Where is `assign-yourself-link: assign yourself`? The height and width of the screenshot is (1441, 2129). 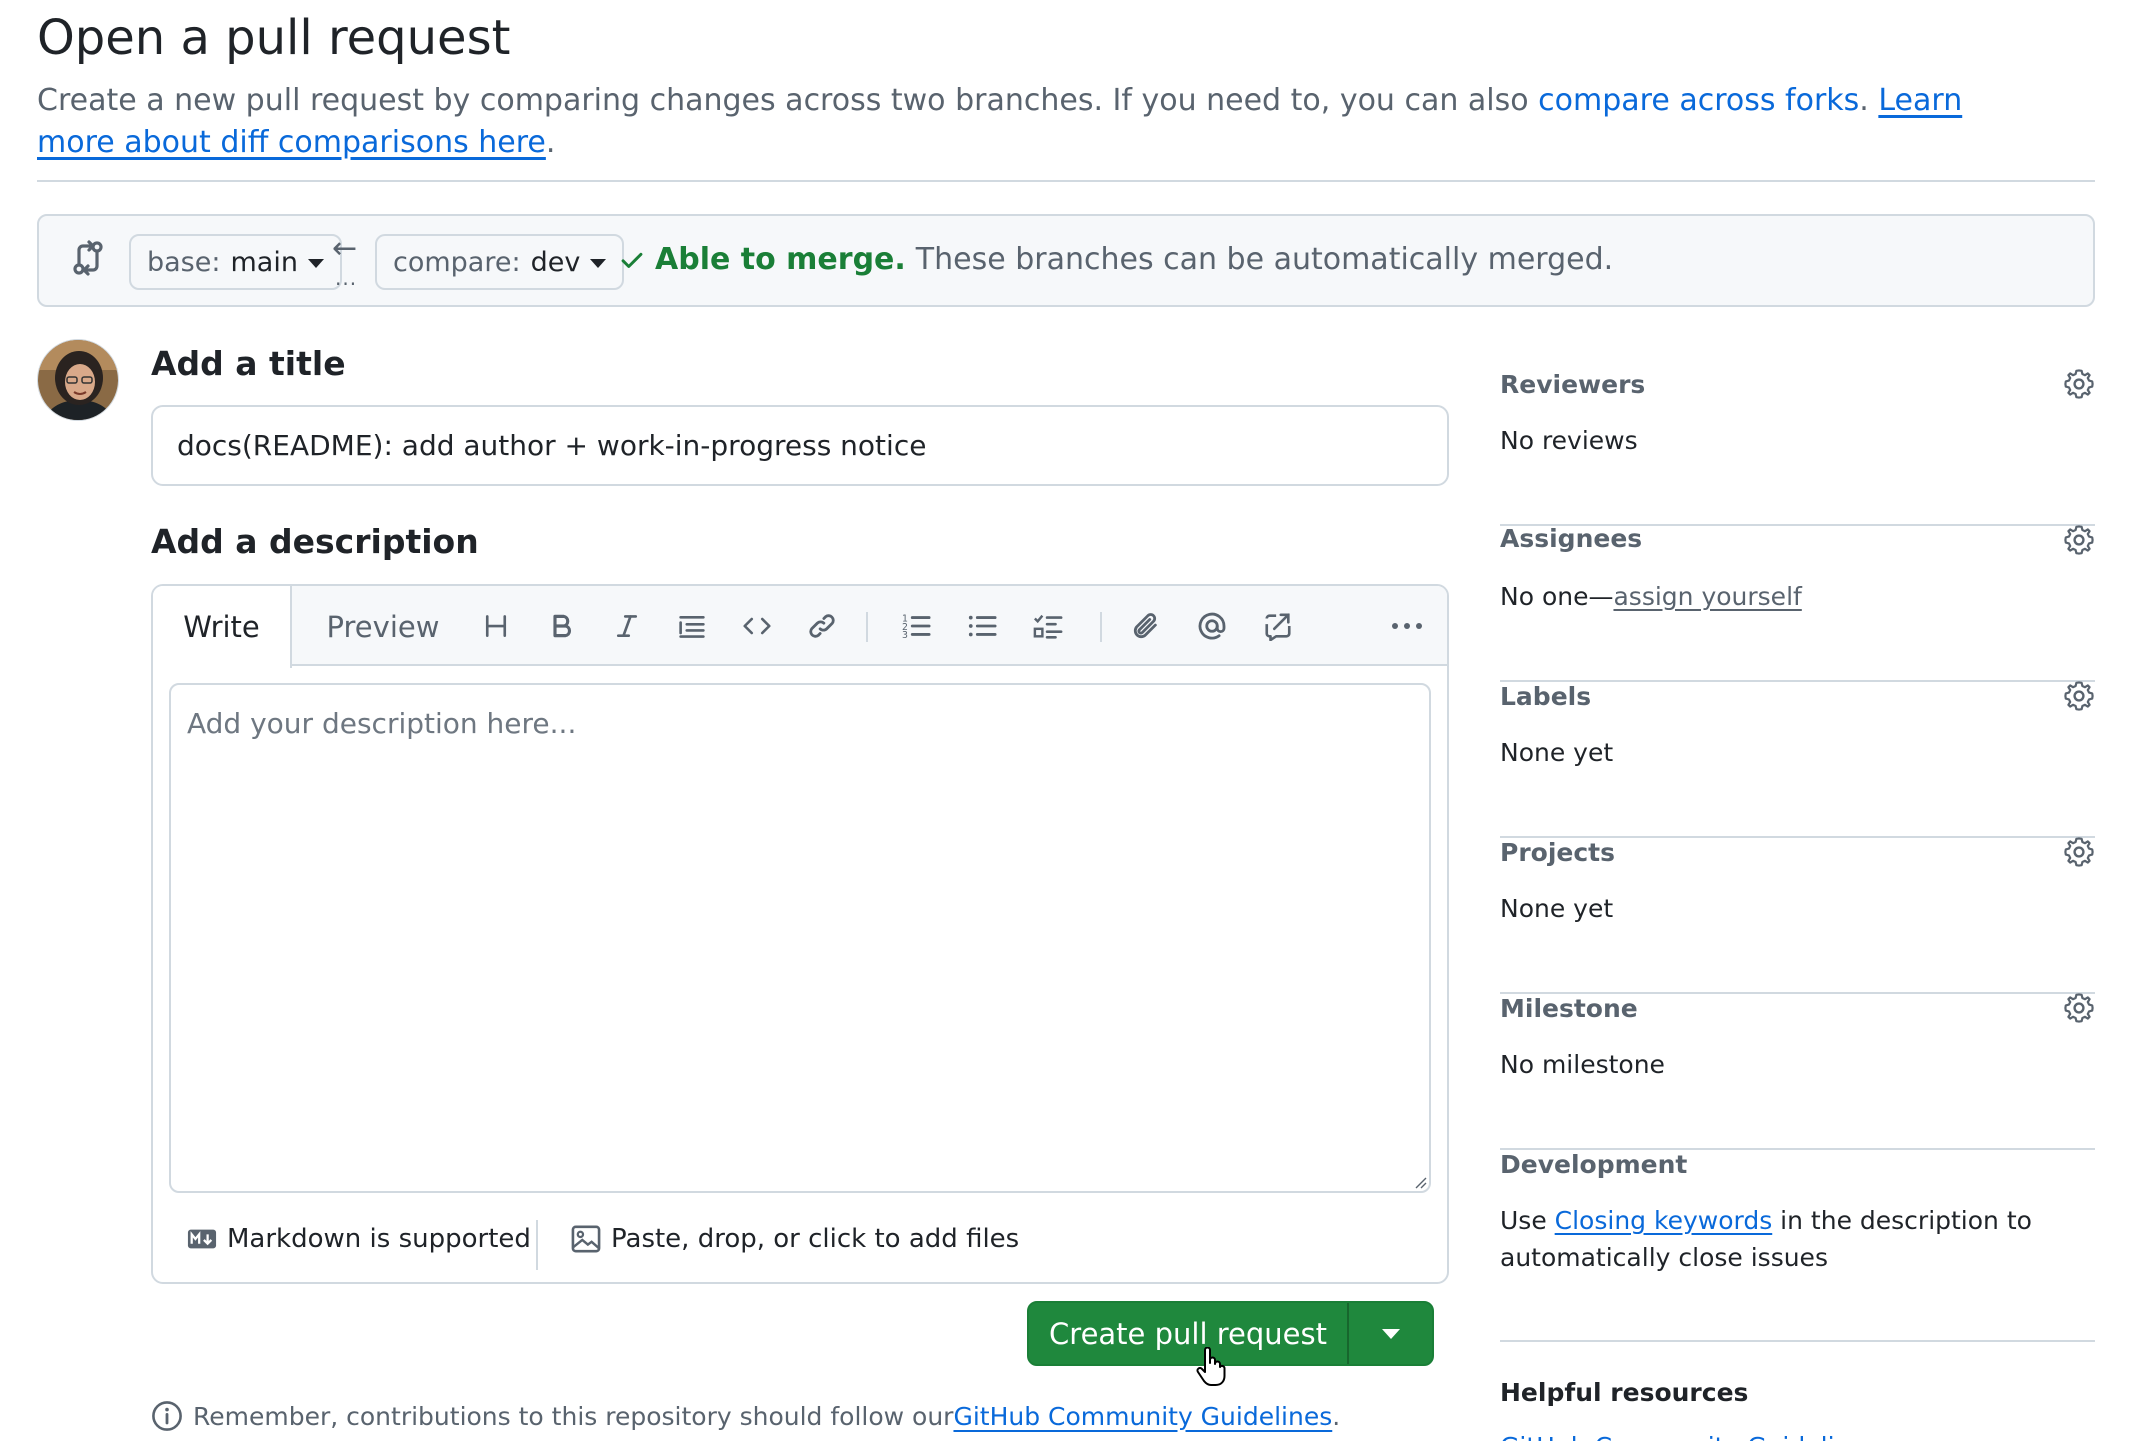
assign-yourself-link: assign yourself is located at coordinates (1707, 596).